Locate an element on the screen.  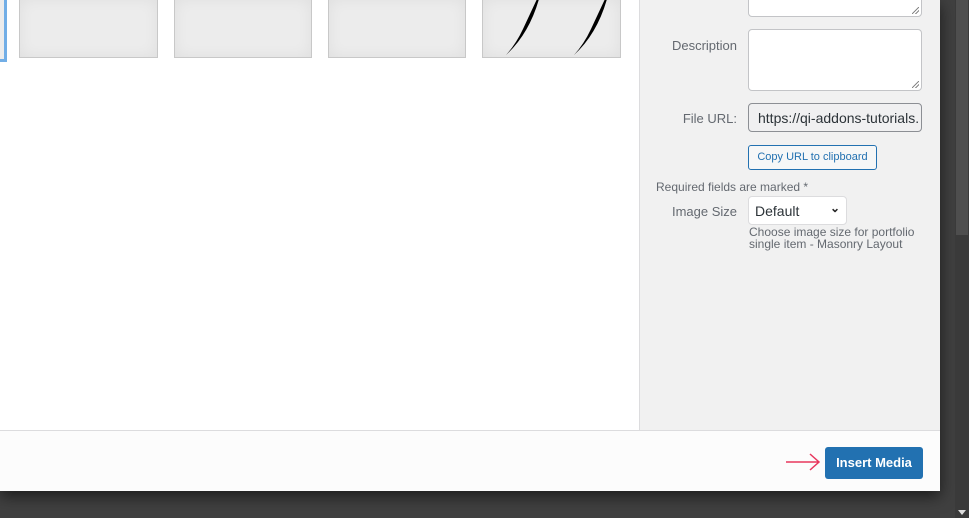
scroll-down-arrow-icon is located at coordinates (962, 512).